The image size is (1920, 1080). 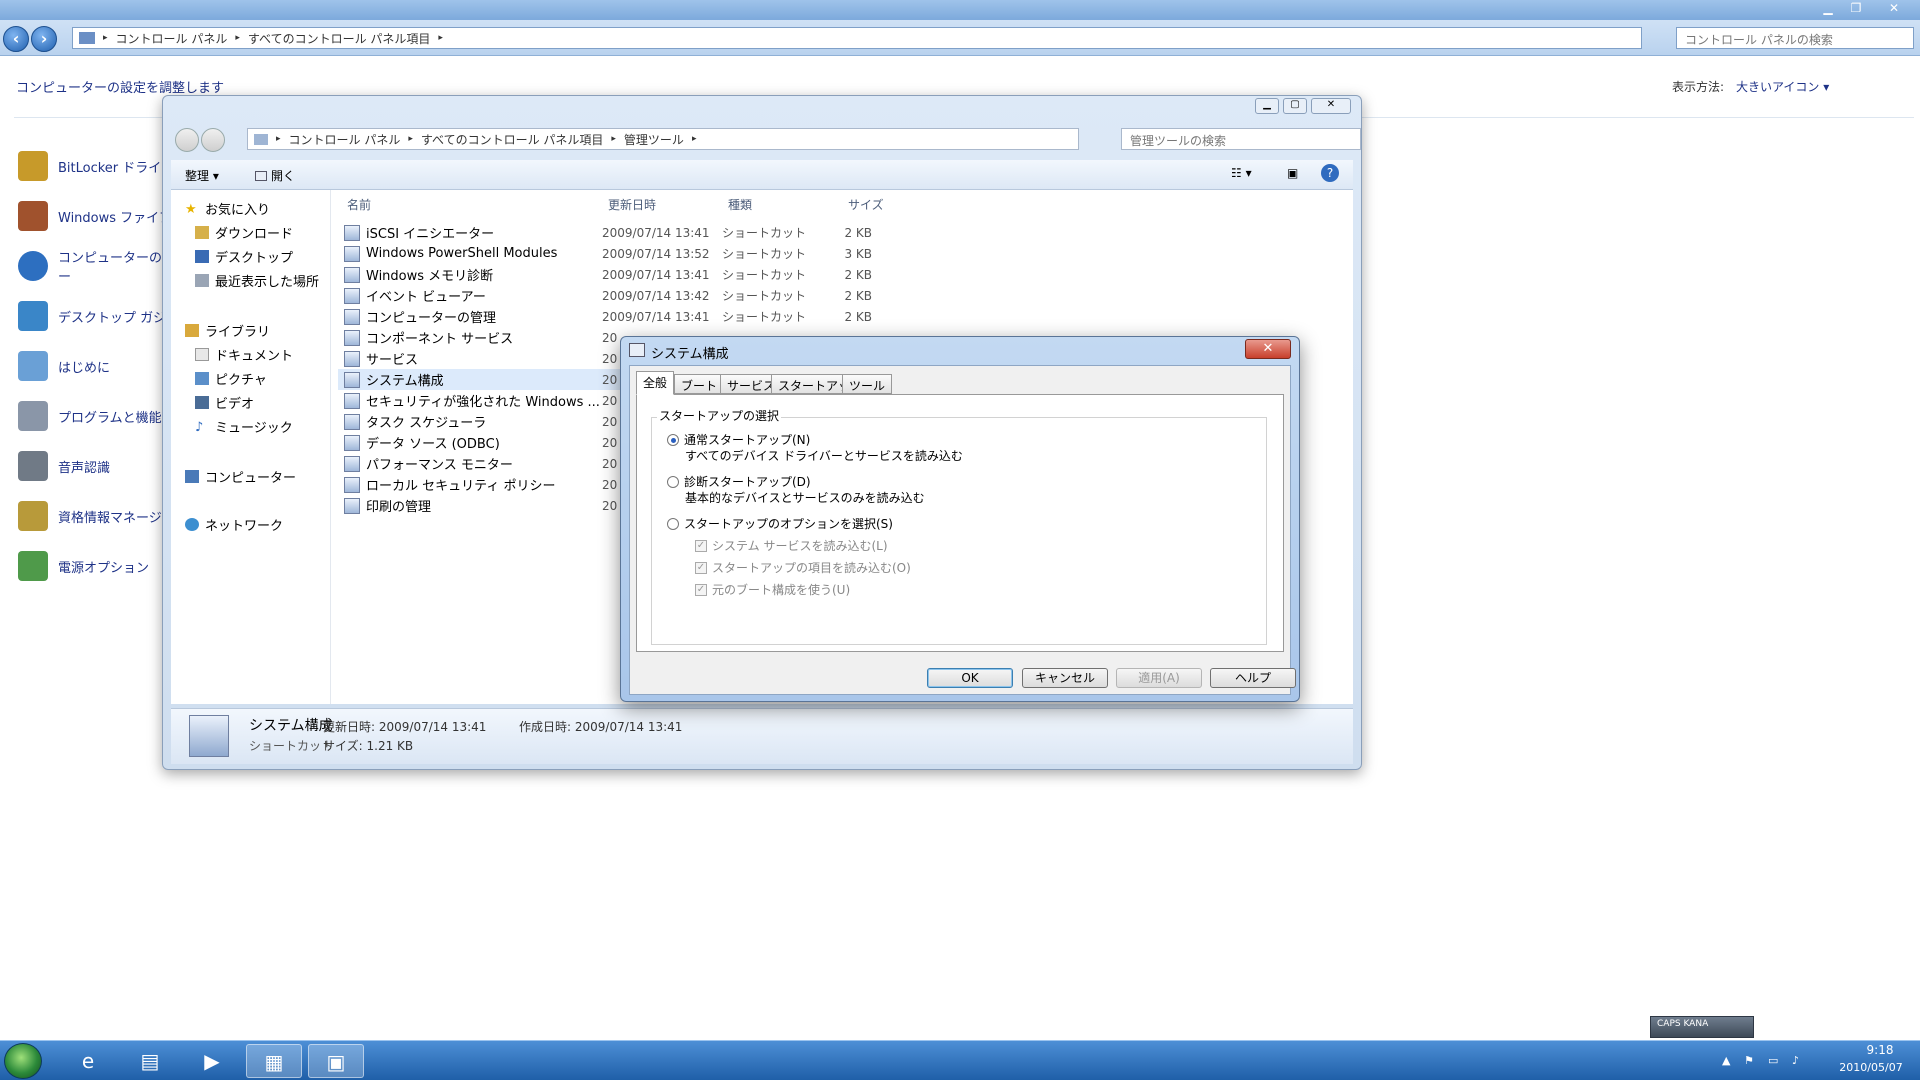 I want to click on normal-startup-radio: 通常スタートアップ(N), so click(x=738, y=439).